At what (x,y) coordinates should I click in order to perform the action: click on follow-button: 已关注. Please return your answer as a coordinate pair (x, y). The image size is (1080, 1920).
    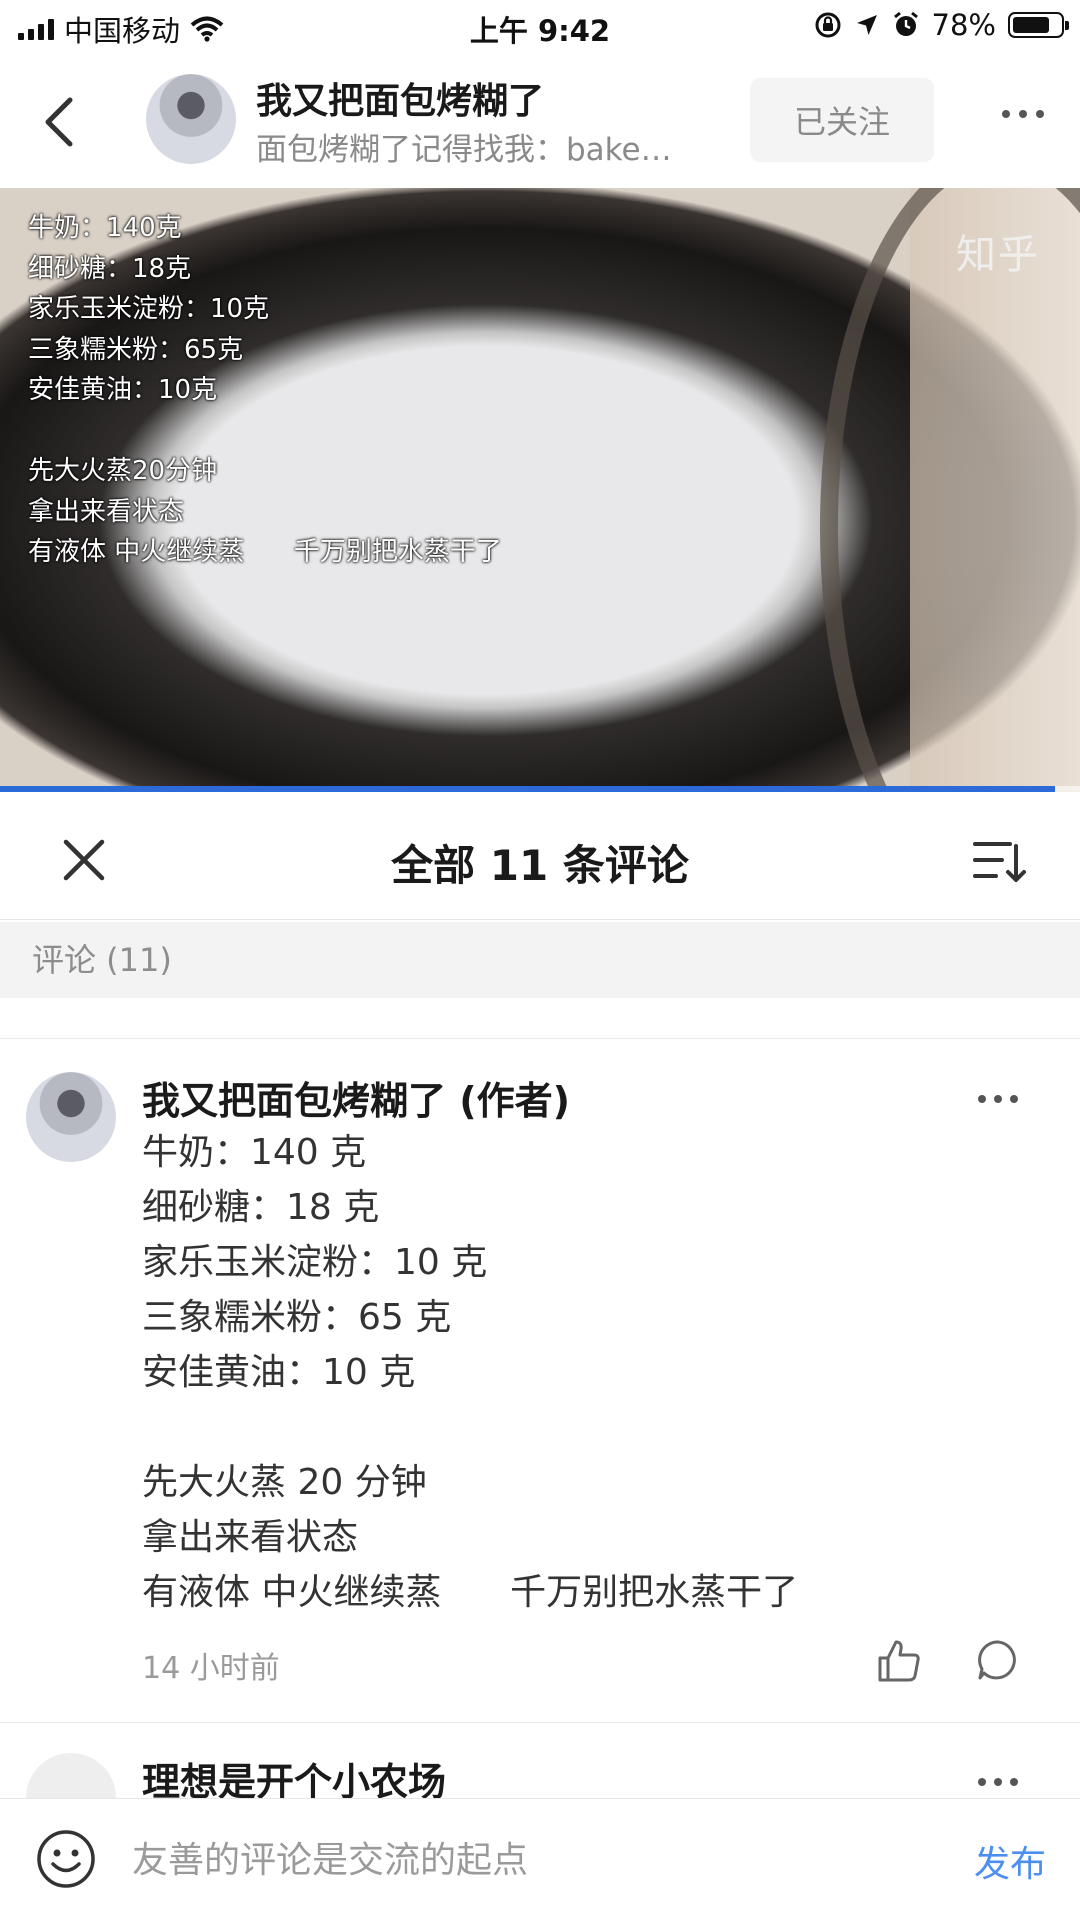
    Looking at the image, I should click on (842, 120).